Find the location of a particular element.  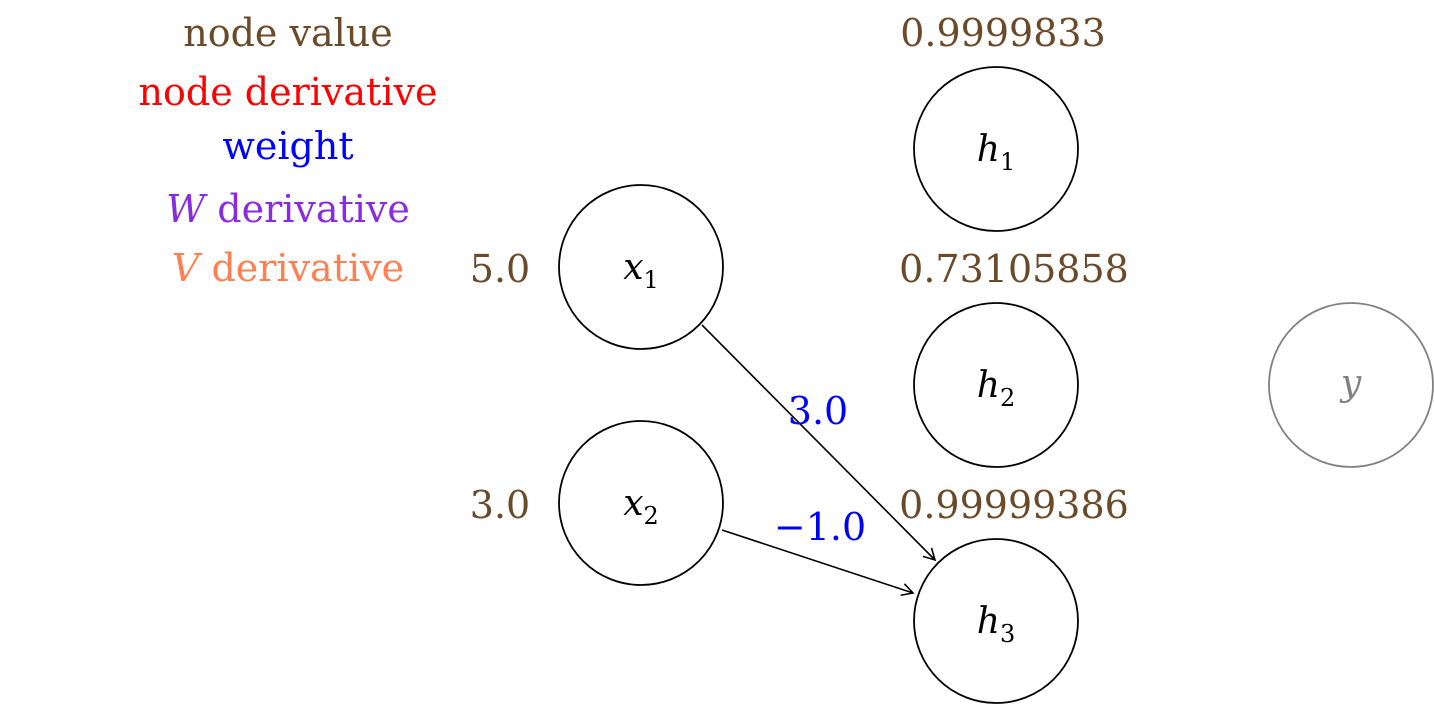

hidden-node-h1: h1 is located at coordinates (996, 149).